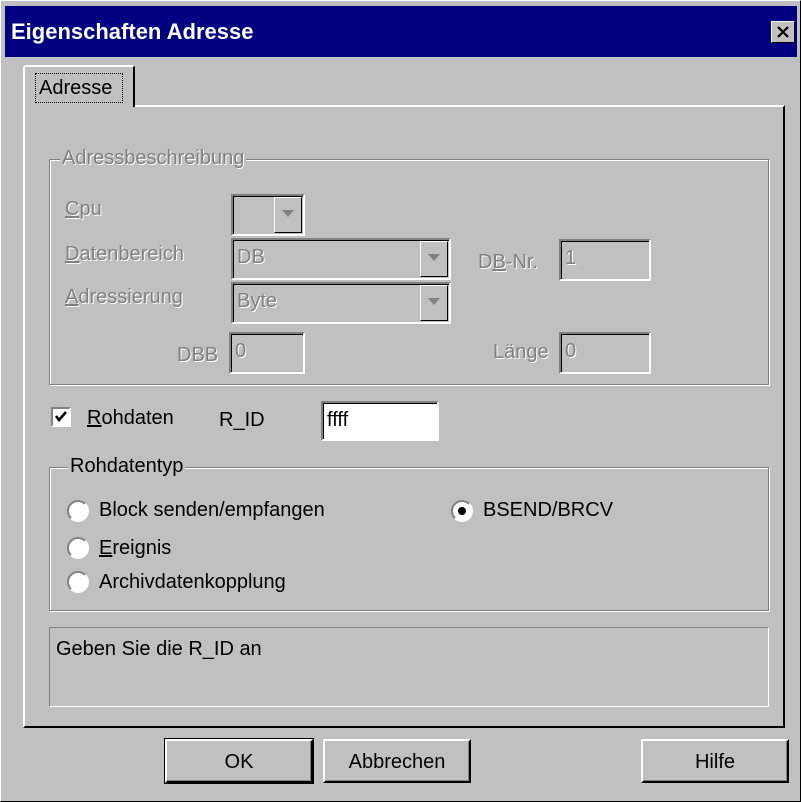  Describe the element at coordinates (242, 420) in the screenshot. I see `r-id-label: R_ID` at that location.